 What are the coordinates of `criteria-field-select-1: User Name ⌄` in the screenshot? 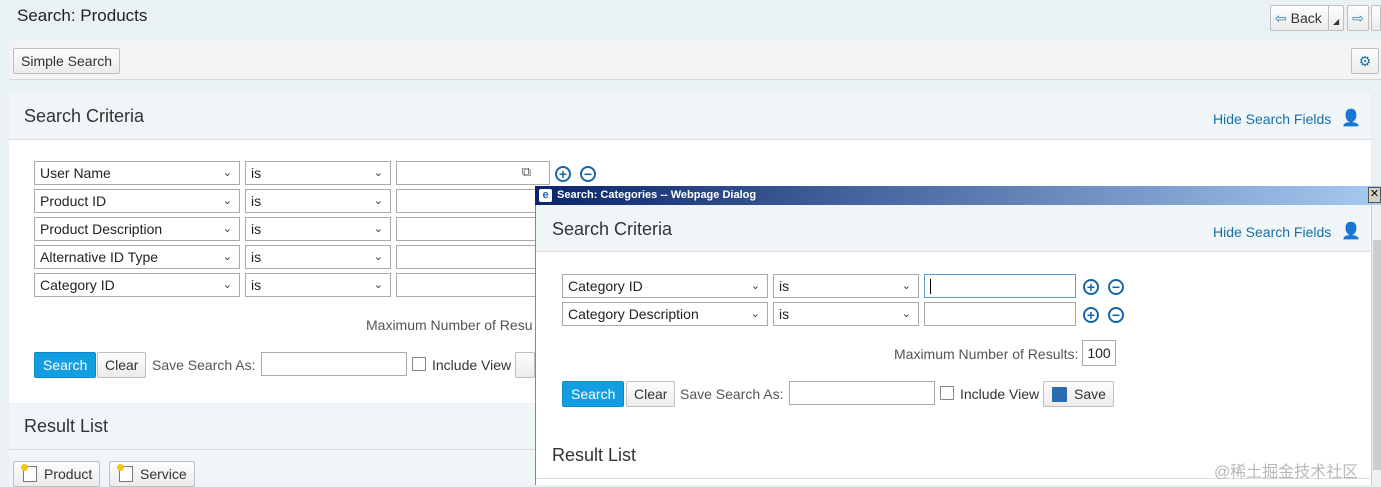 It's located at (137, 173).